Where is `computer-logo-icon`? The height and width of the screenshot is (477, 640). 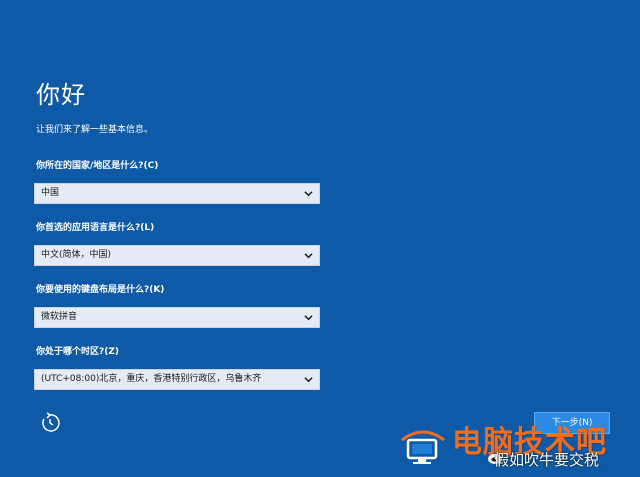 computer-logo-icon is located at coordinates (423, 447).